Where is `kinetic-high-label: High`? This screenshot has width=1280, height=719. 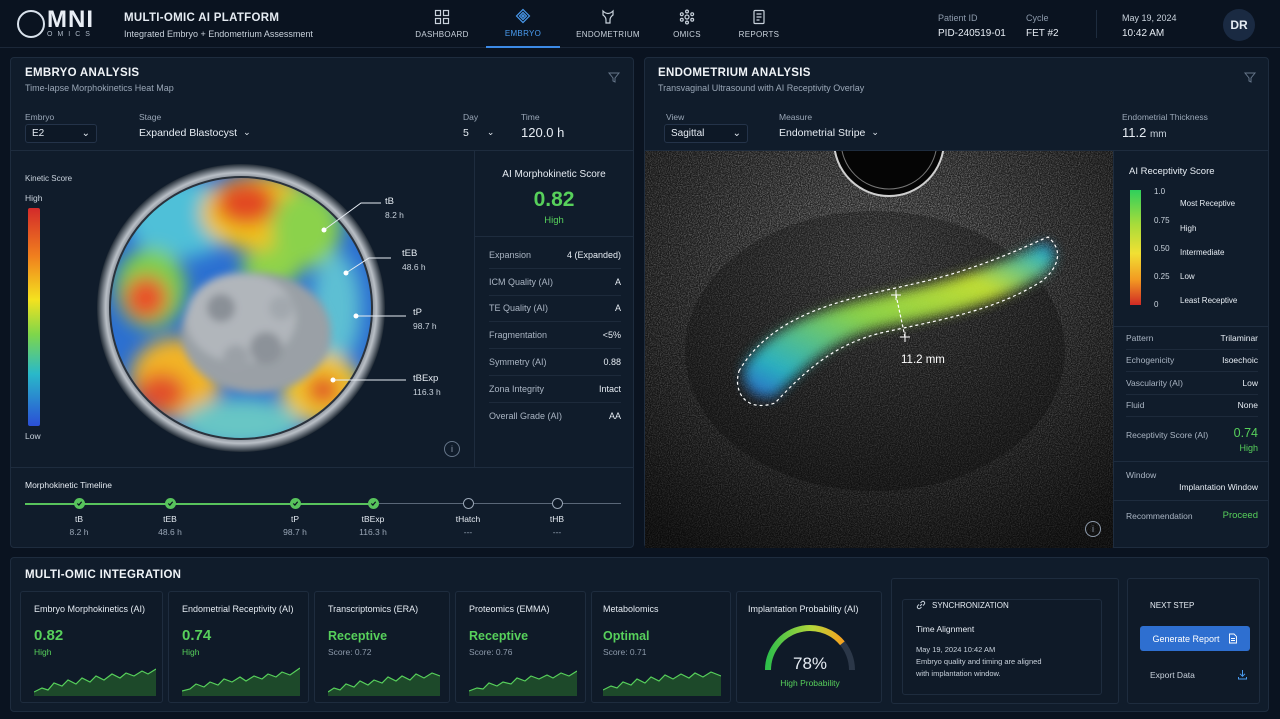 kinetic-high-label: High is located at coordinates (34, 198).